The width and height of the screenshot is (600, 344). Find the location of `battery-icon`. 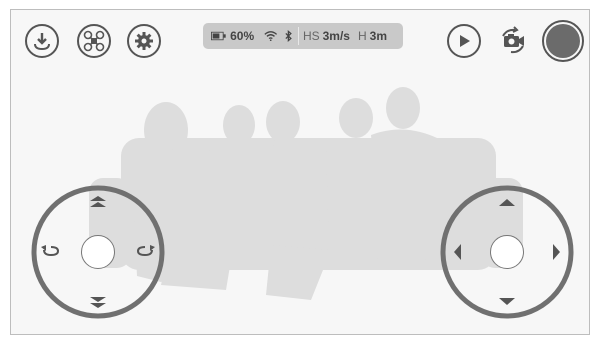

battery-icon is located at coordinates (218, 36).